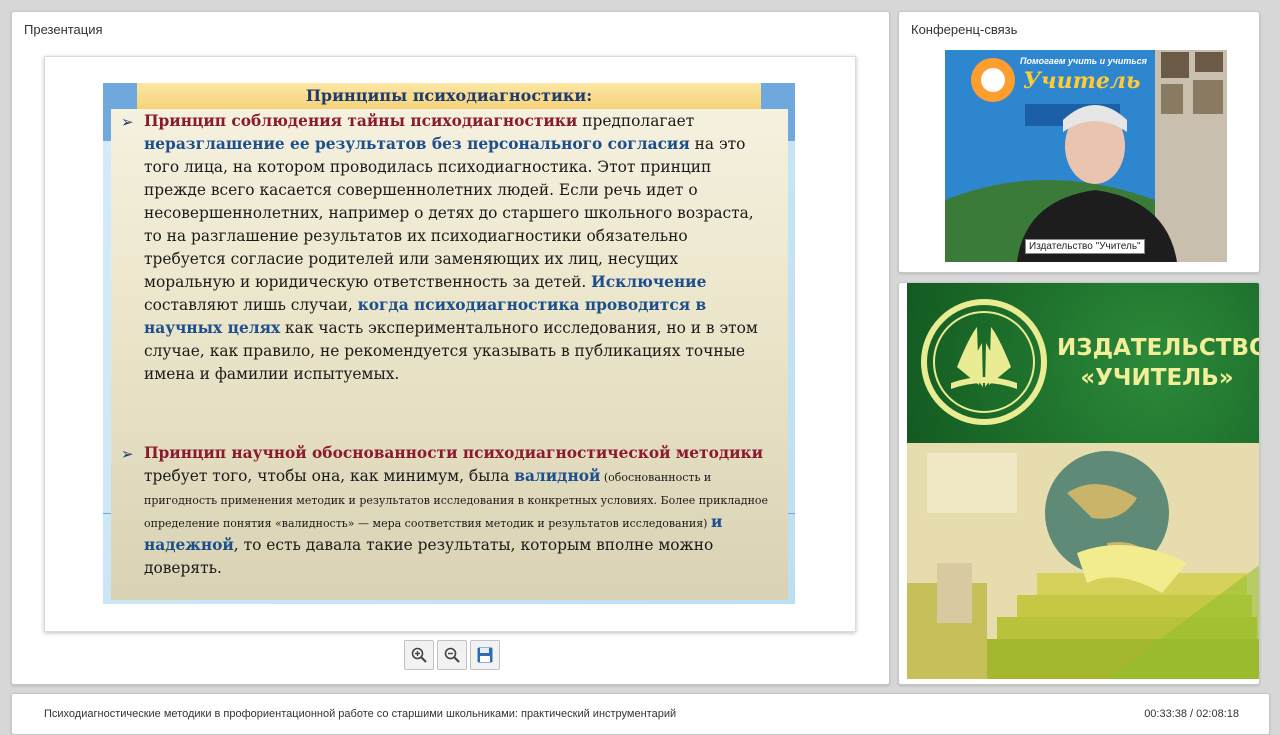 The height and width of the screenshot is (735, 1280). What do you see at coordinates (636, 121) in the screenshot?
I see `text-span: предполагает` at bounding box center [636, 121].